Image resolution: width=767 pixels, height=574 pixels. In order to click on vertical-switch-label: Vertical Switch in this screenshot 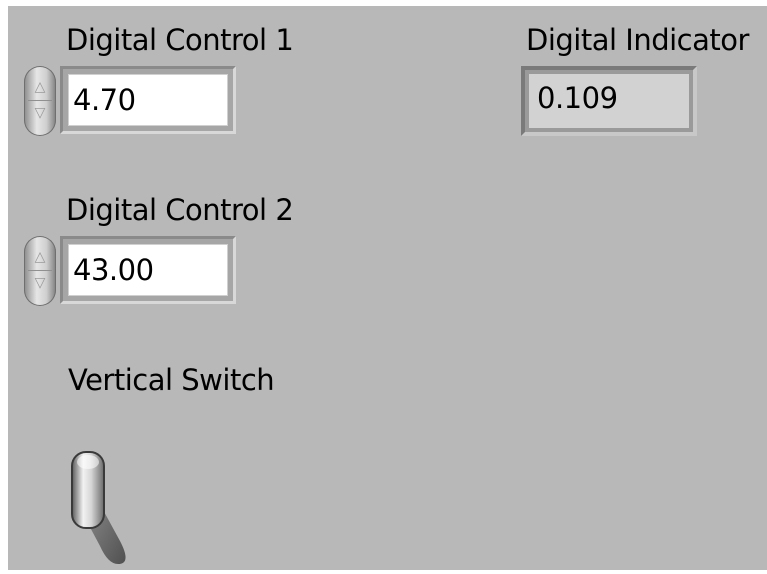, I will do `click(171, 380)`.